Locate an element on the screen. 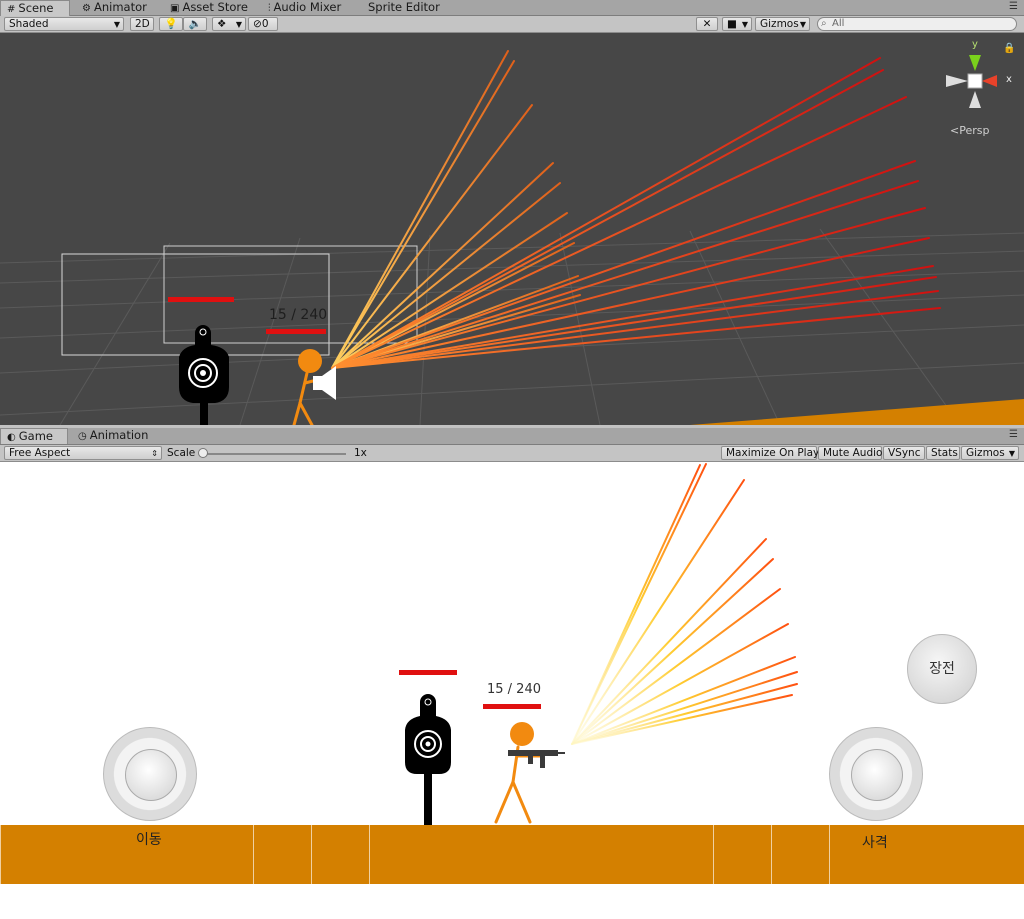 The image size is (1024, 919). scale-value: 1x is located at coordinates (360, 453).